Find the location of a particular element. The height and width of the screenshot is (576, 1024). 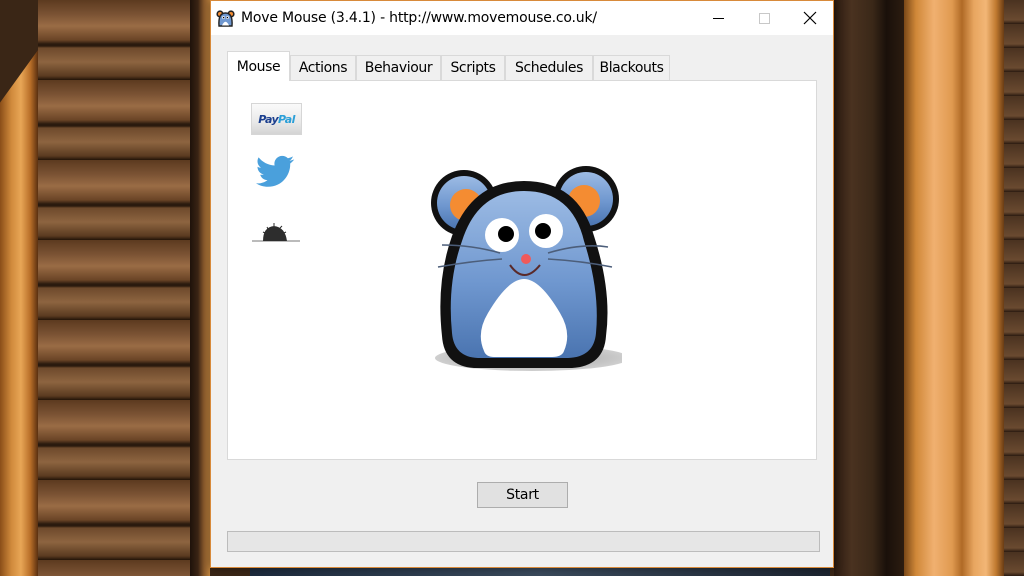

paypal-icon-text: Pal is located at coordinates (286, 119).